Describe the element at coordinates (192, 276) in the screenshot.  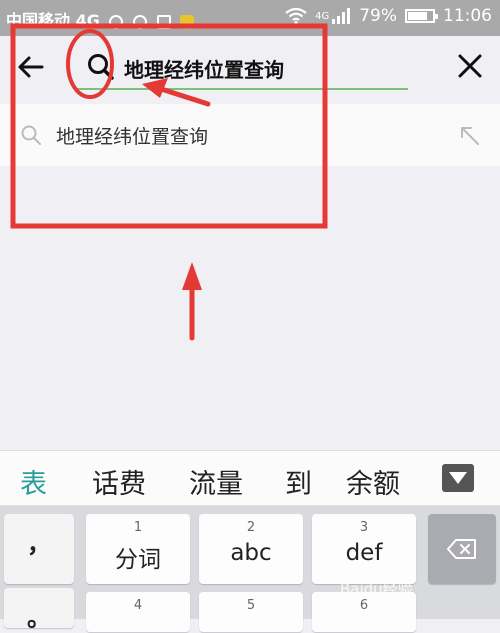
I see `annotation-arrowhead-up` at that location.